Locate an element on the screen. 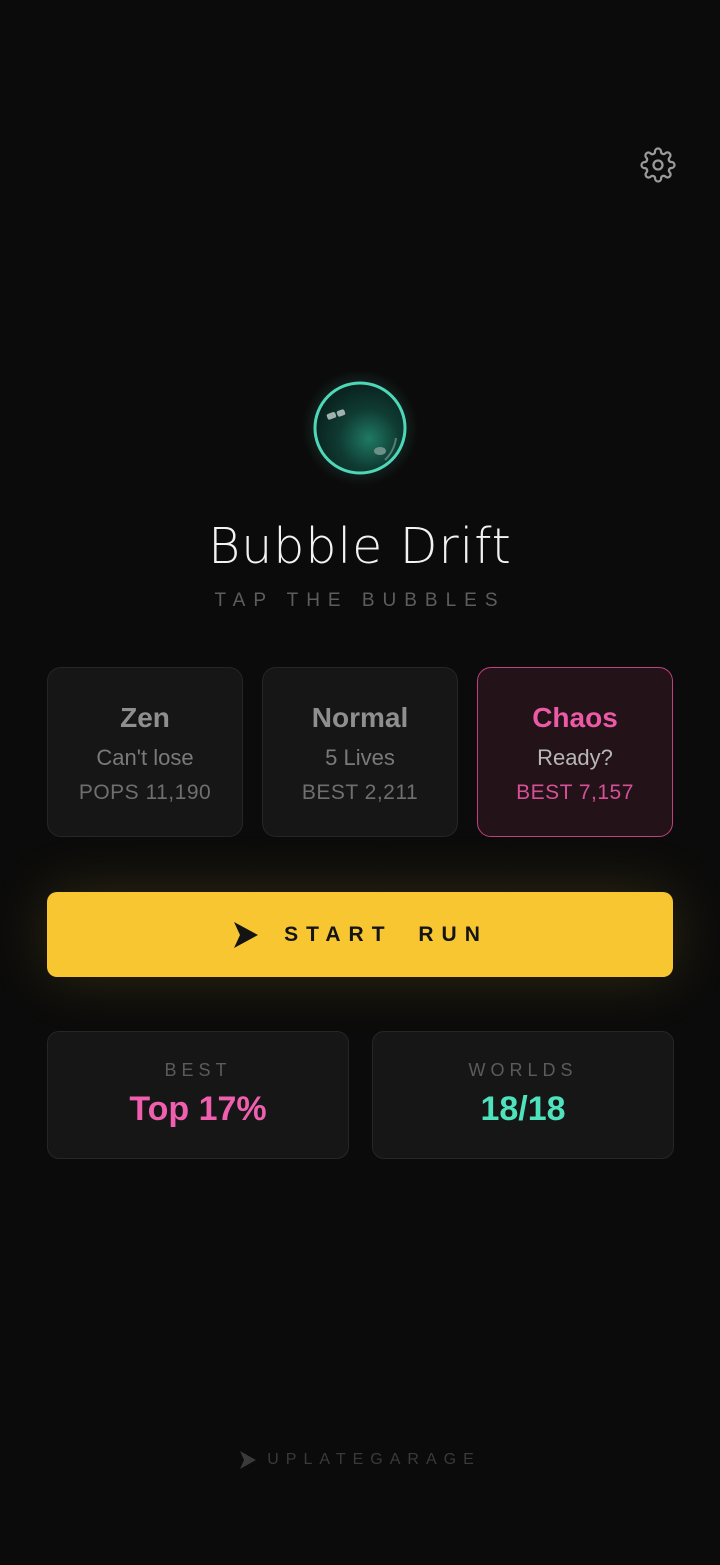 This screenshot has height=1565, width=720. bubble-logo is located at coordinates (360, 428).